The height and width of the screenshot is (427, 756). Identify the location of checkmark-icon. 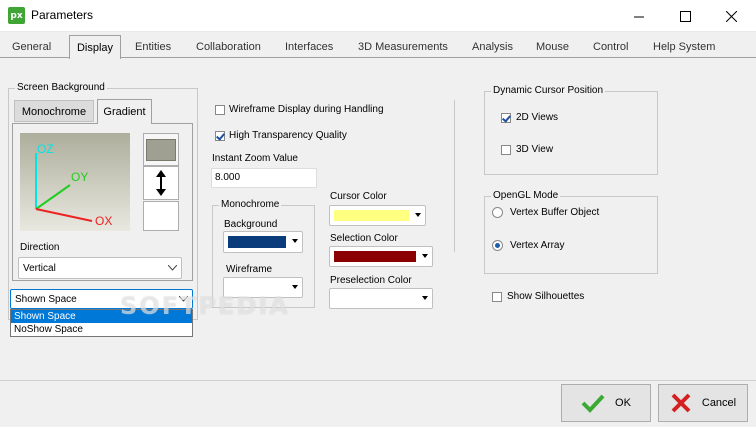
(593, 403).